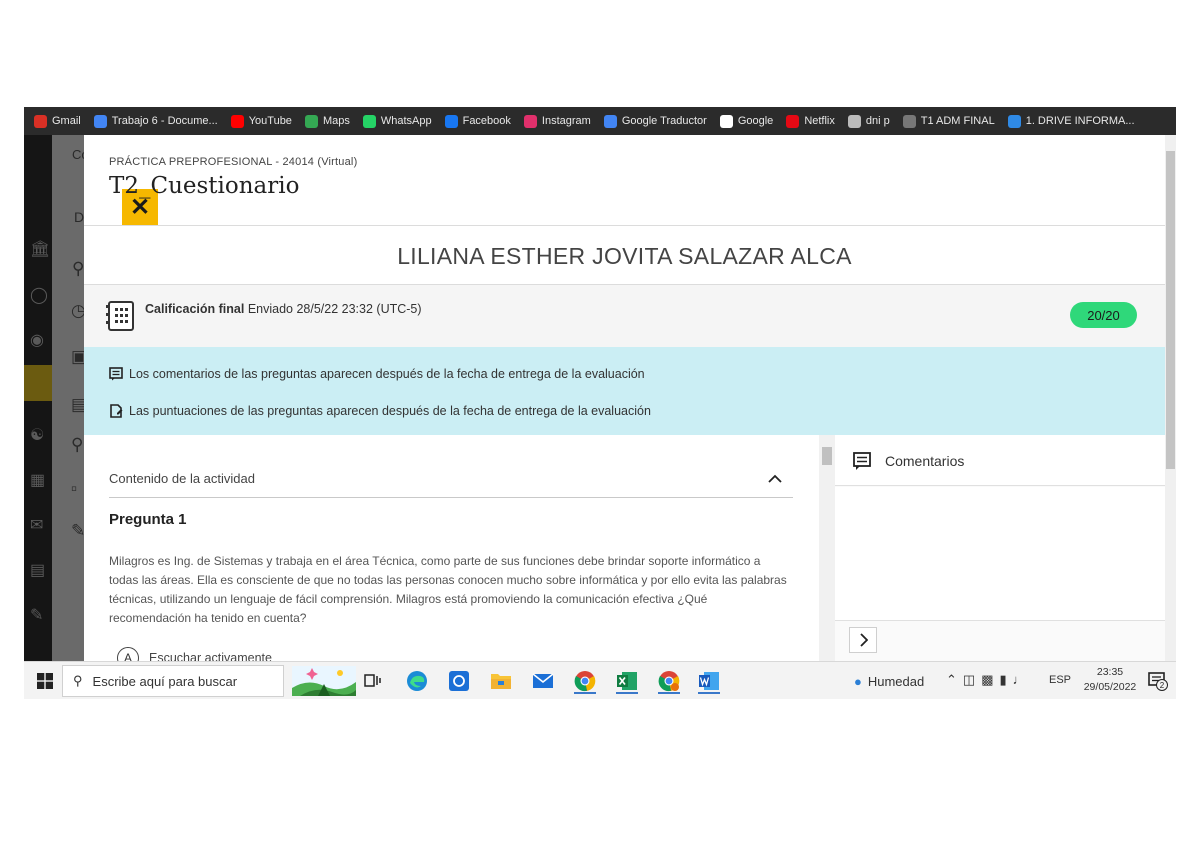 The height and width of the screenshot is (849, 1200). What do you see at coordinates (37, 615) in the screenshot?
I see `tools-icon: ✎` at bounding box center [37, 615].